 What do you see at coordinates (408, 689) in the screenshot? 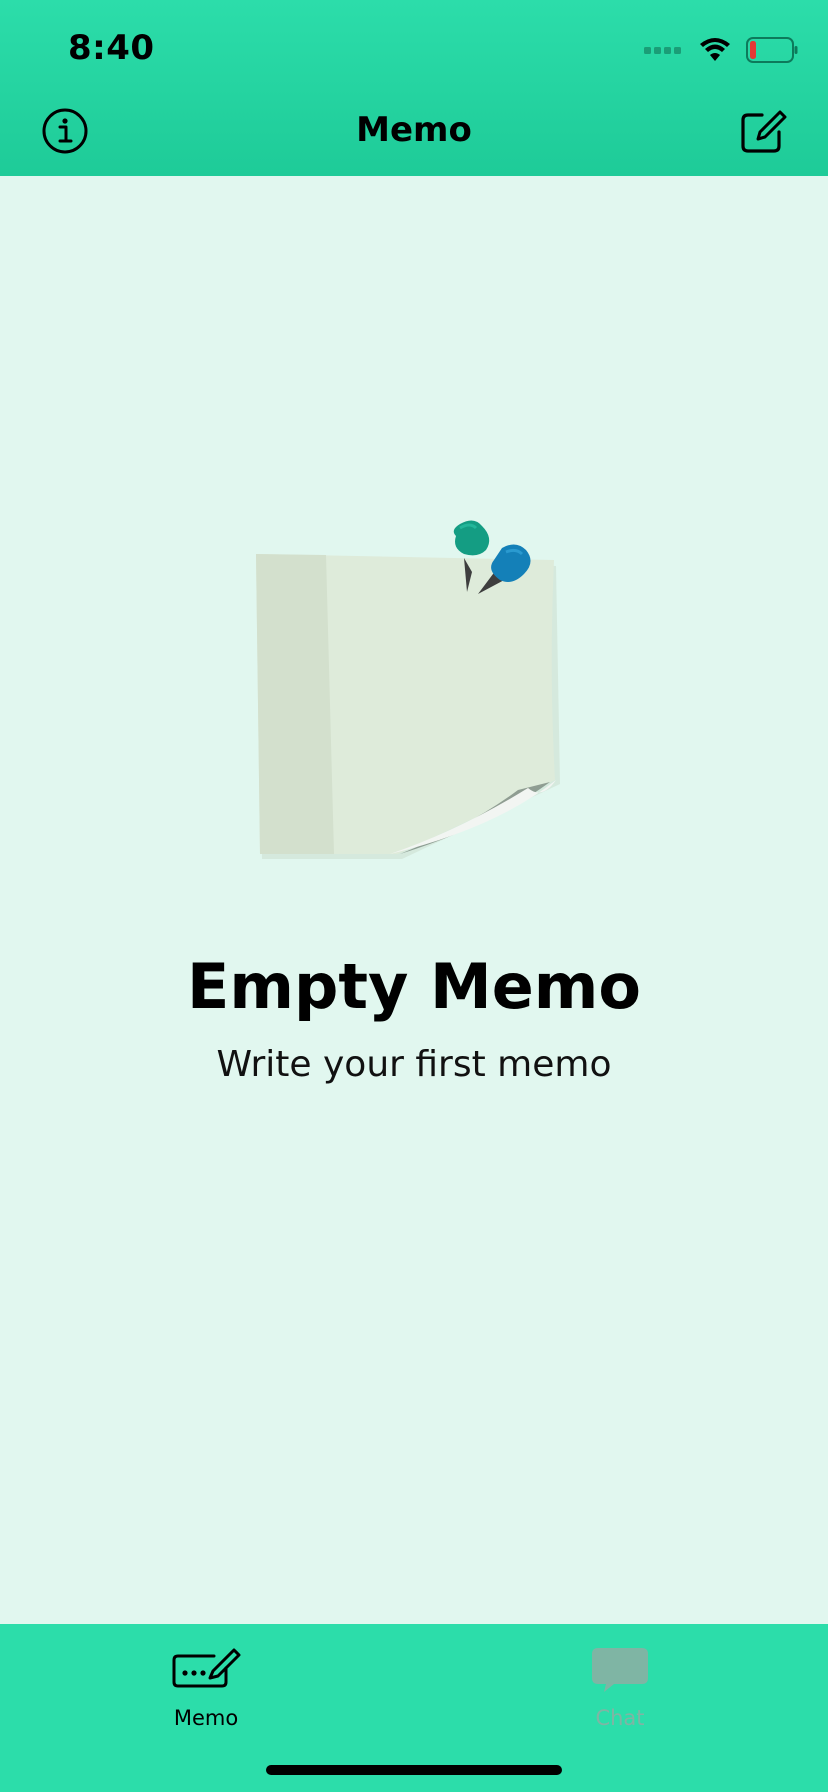
I see `sticky-note-illustration` at bounding box center [408, 689].